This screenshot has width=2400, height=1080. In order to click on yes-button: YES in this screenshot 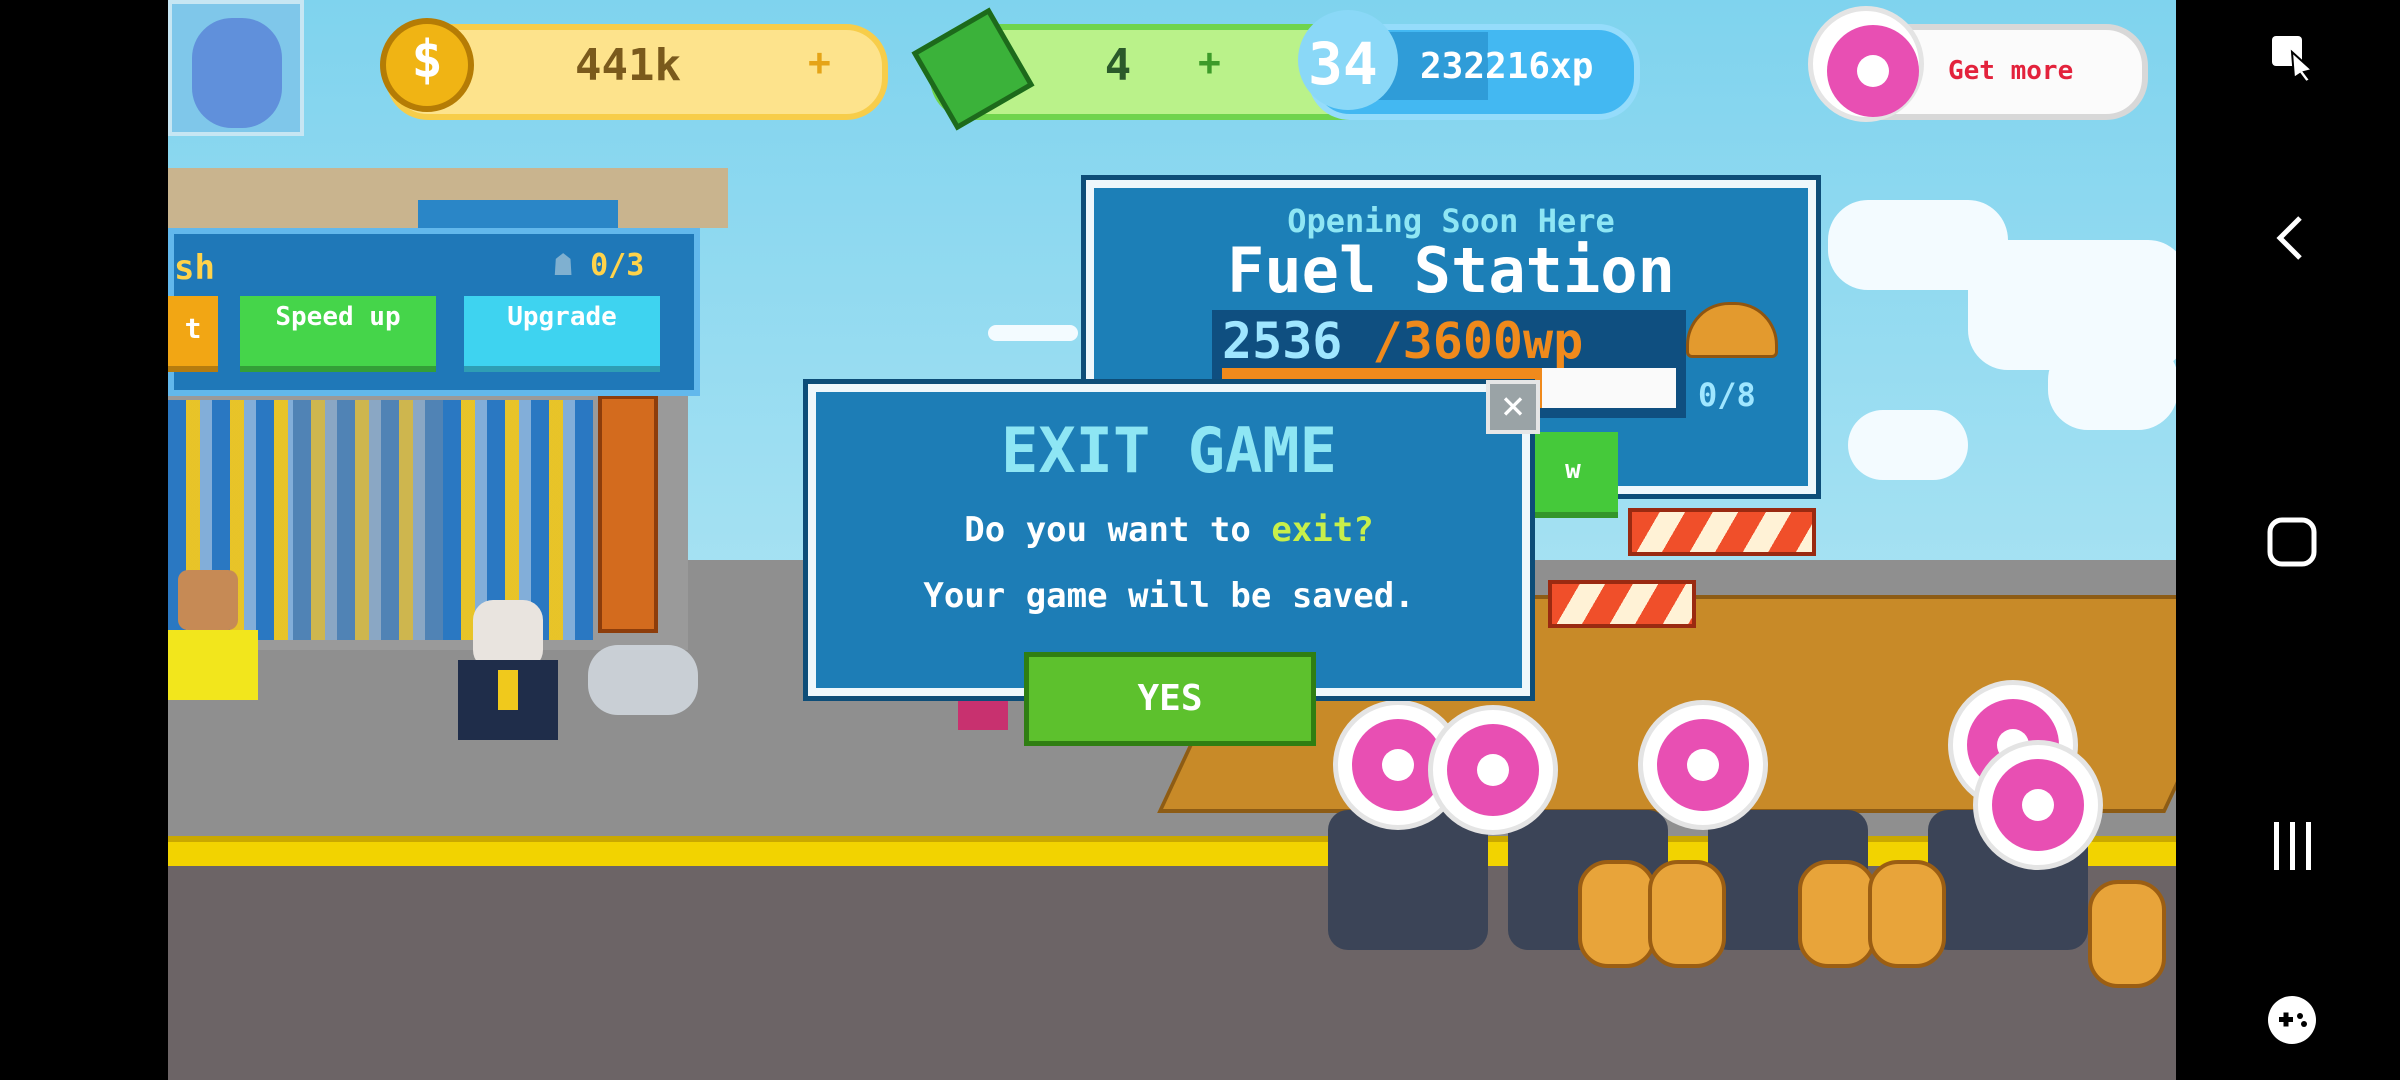, I will do `click(1170, 699)`.